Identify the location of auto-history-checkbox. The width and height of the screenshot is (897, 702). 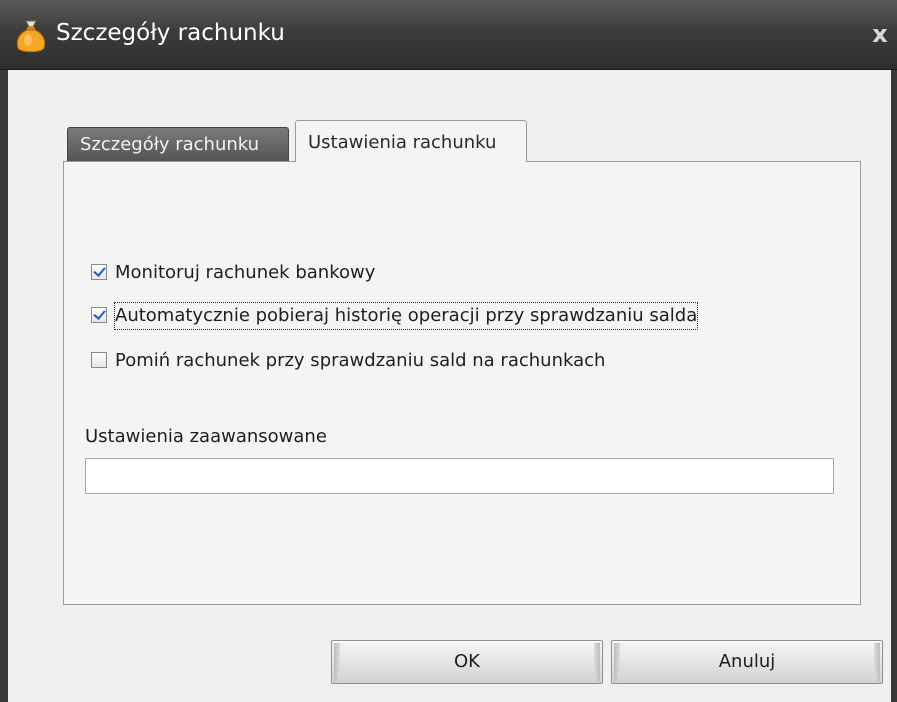
(99, 315).